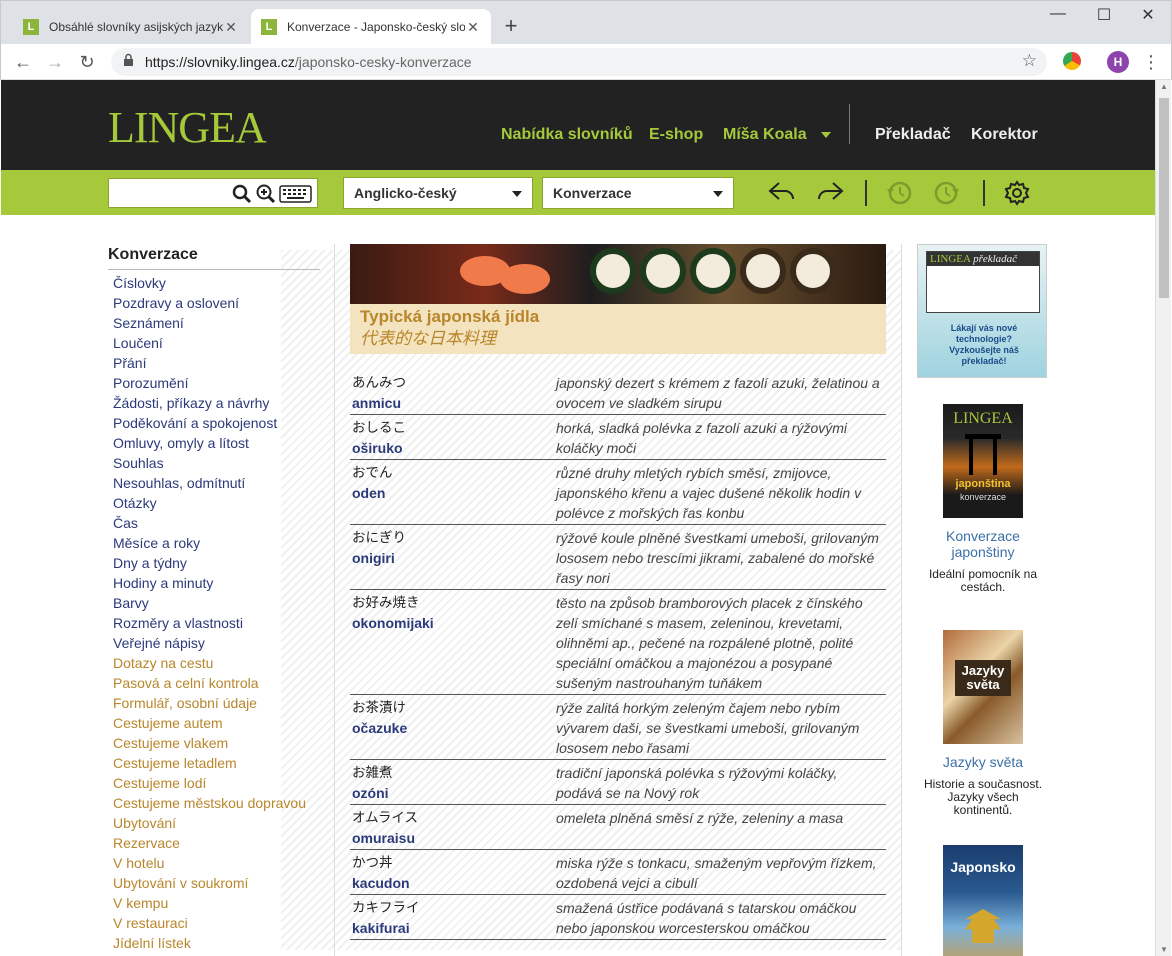 The height and width of the screenshot is (956, 1172). Describe the element at coordinates (995, 259) in the screenshot. I see `ad-logo-sub: překladač` at that location.